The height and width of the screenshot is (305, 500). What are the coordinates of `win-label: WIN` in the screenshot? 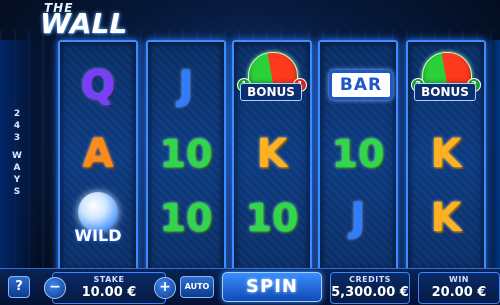 It's located at (459, 279).